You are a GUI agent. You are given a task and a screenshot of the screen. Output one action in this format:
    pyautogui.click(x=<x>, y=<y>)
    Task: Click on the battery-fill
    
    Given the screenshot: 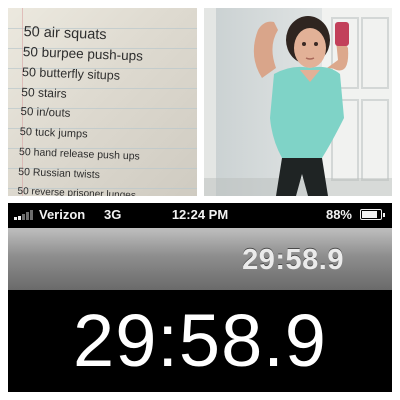 What is the action you would take?
    pyautogui.click(x=369, y=214)
    